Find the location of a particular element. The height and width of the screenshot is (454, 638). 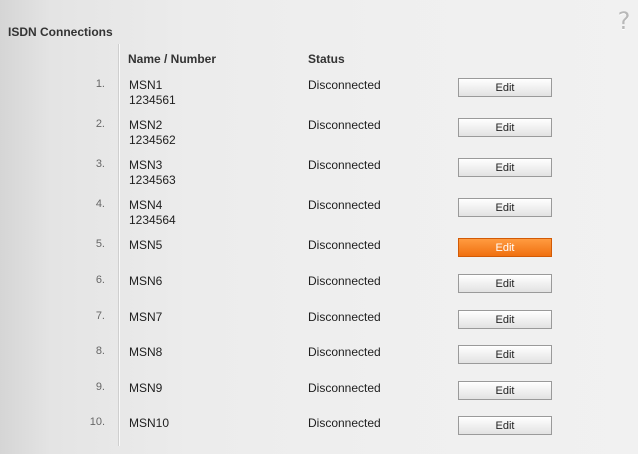

row-name: MSN3 1234563 is located at coordinates (152, 173).